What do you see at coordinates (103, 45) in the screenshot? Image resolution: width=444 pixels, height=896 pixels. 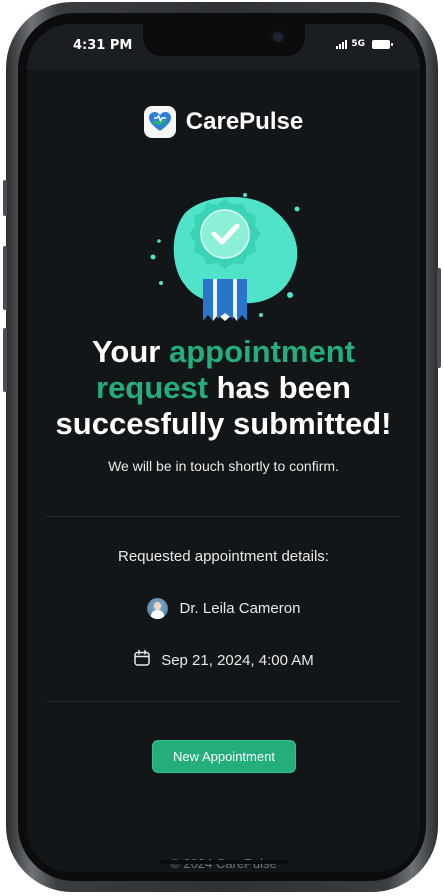 I see `status-time: 4:31 PM` at bounding box center [103, 45].